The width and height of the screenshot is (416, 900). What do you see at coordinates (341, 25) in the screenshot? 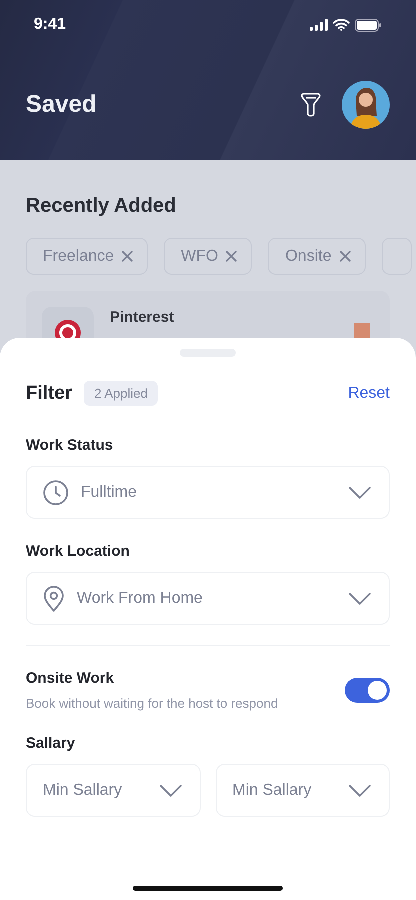
I see `wifi-icon` at bounding box center [341, 25].